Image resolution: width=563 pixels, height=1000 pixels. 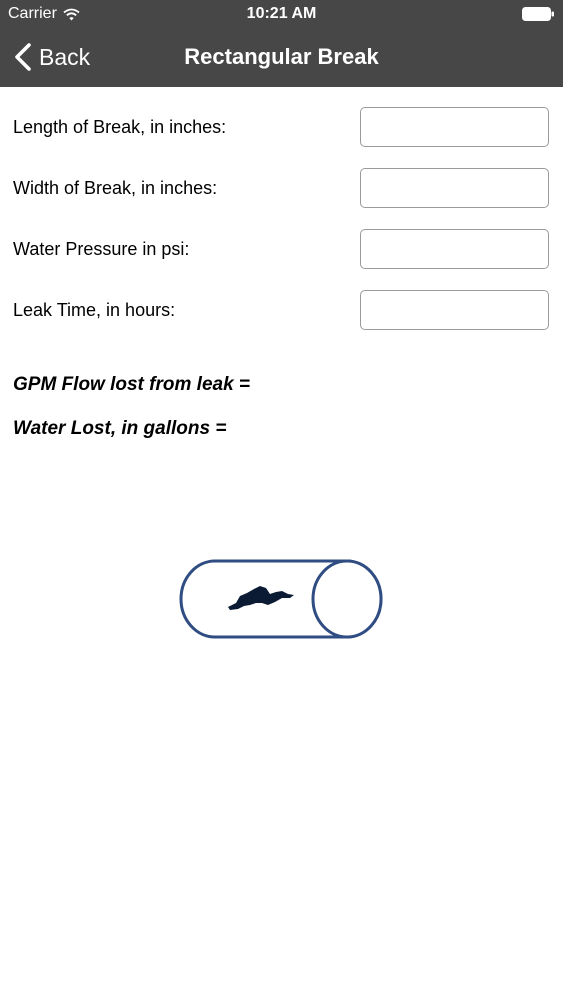 I want to click on width-label: Width of Break, in inches:, so click(x=115, y=188).